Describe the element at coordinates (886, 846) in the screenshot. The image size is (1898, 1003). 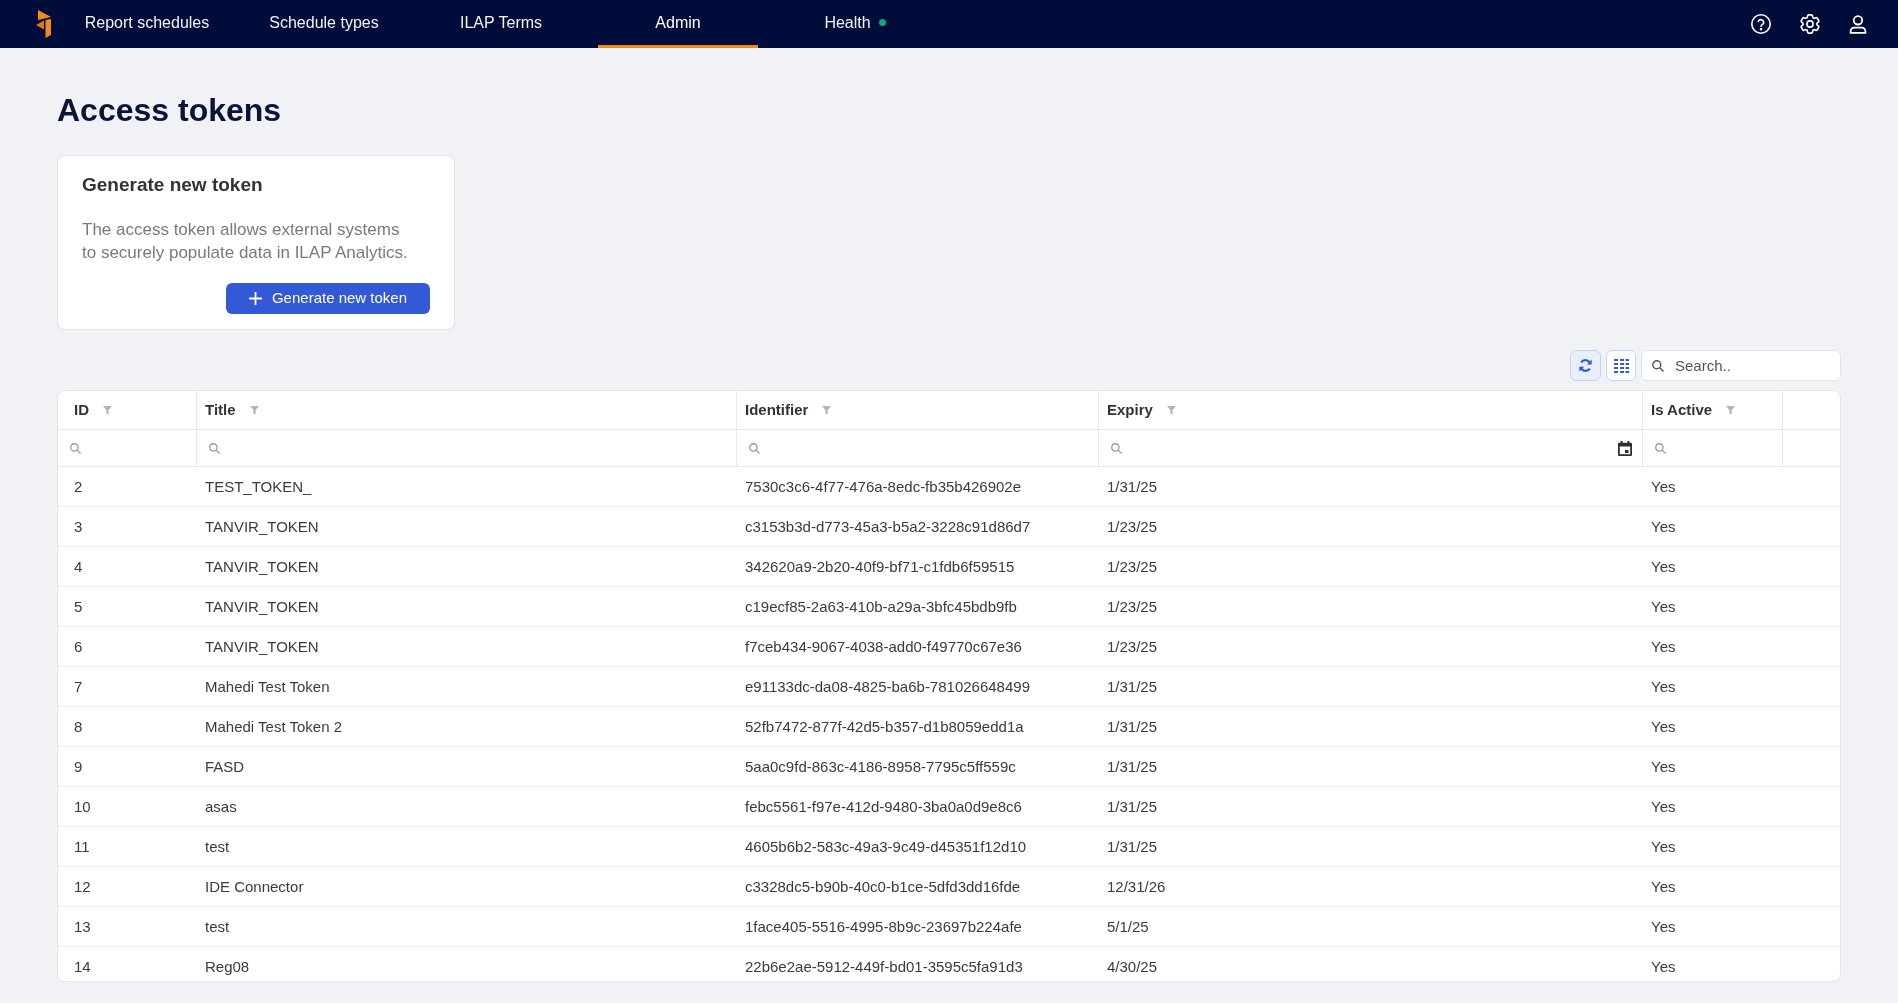
I see `table-cell: 4605b6b2-583c-49a3-9c49-d45351f12d10` at that location.